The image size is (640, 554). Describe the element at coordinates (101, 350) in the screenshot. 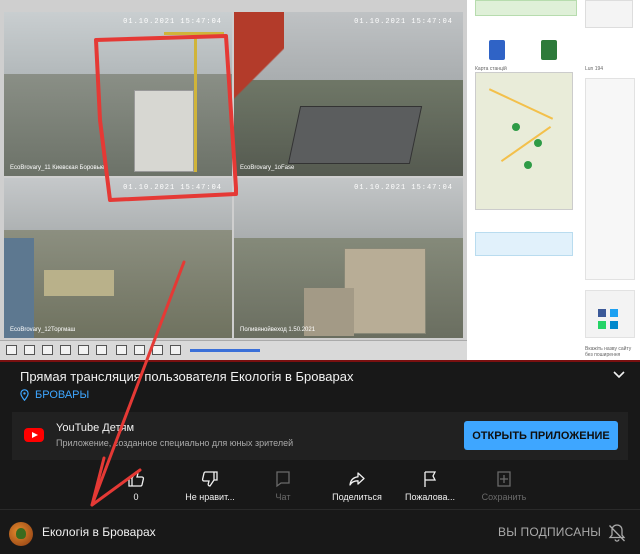

I see `layout-16-icon` at that location.